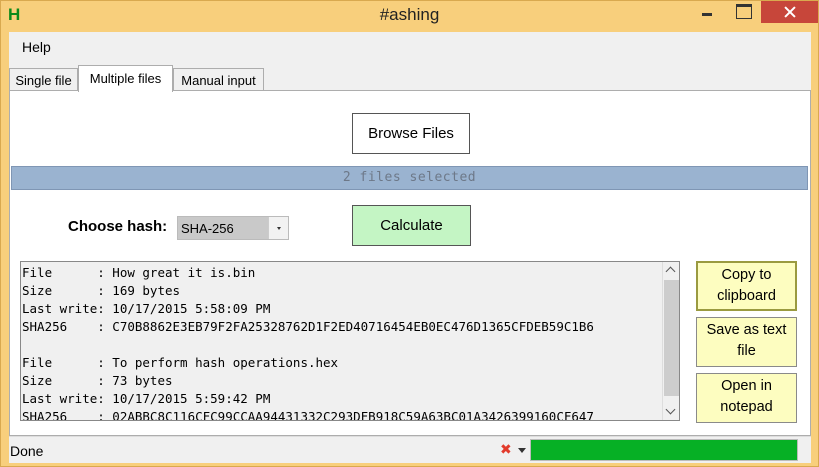 This screenshot has height=467, width=819. I want to click on hash-select-arrow, so click(278, 228).